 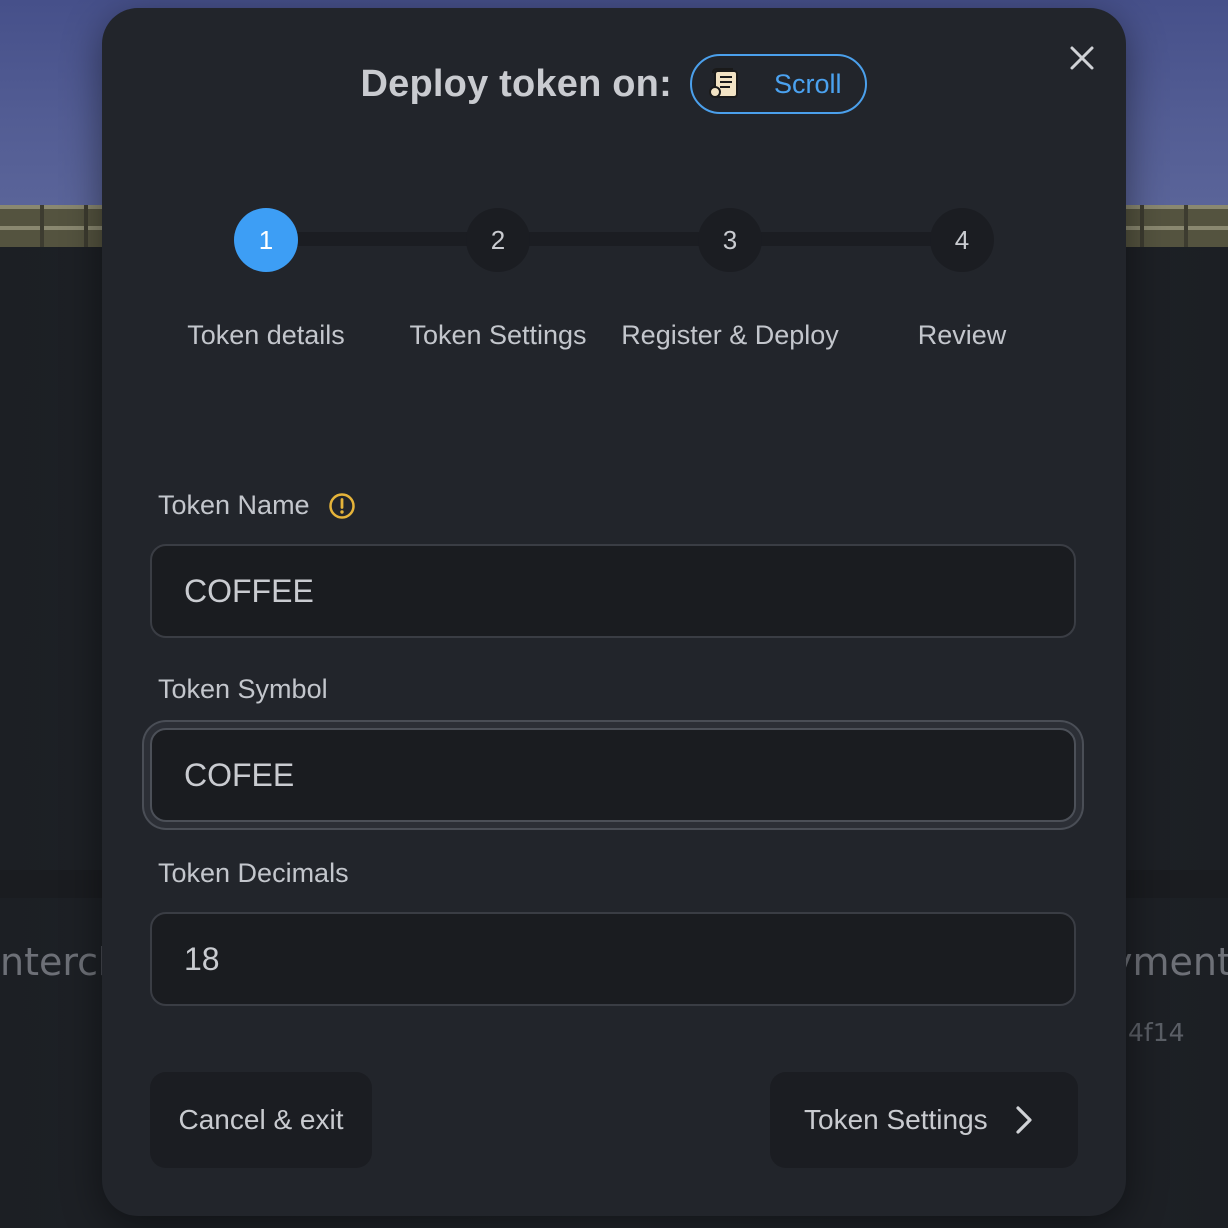 I want to click on token-name-label-row: Token Name, so click(x=257, y=505).